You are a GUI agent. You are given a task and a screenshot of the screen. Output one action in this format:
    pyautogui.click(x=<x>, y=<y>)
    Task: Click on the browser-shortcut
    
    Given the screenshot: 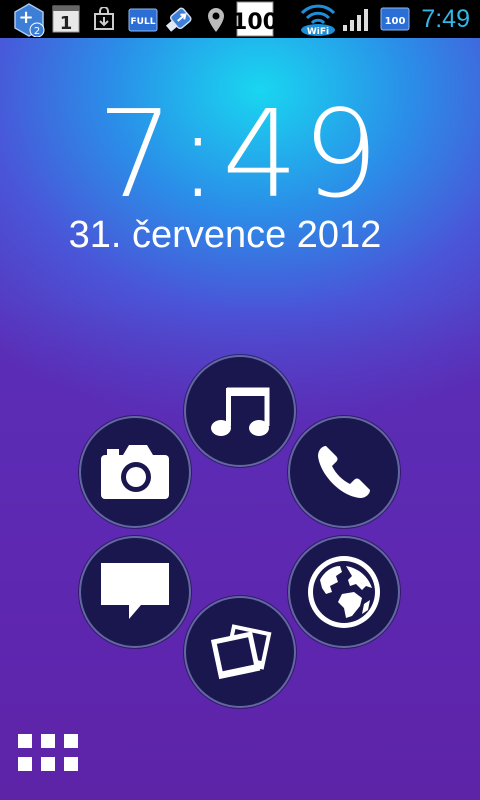 What is the action you would take?
    pyautogui.click(x=344, y=592)
    